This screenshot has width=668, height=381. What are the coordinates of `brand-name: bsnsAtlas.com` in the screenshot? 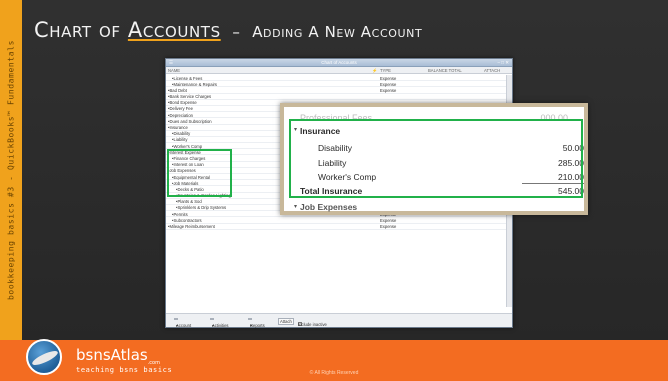 It's located at (118, 356).